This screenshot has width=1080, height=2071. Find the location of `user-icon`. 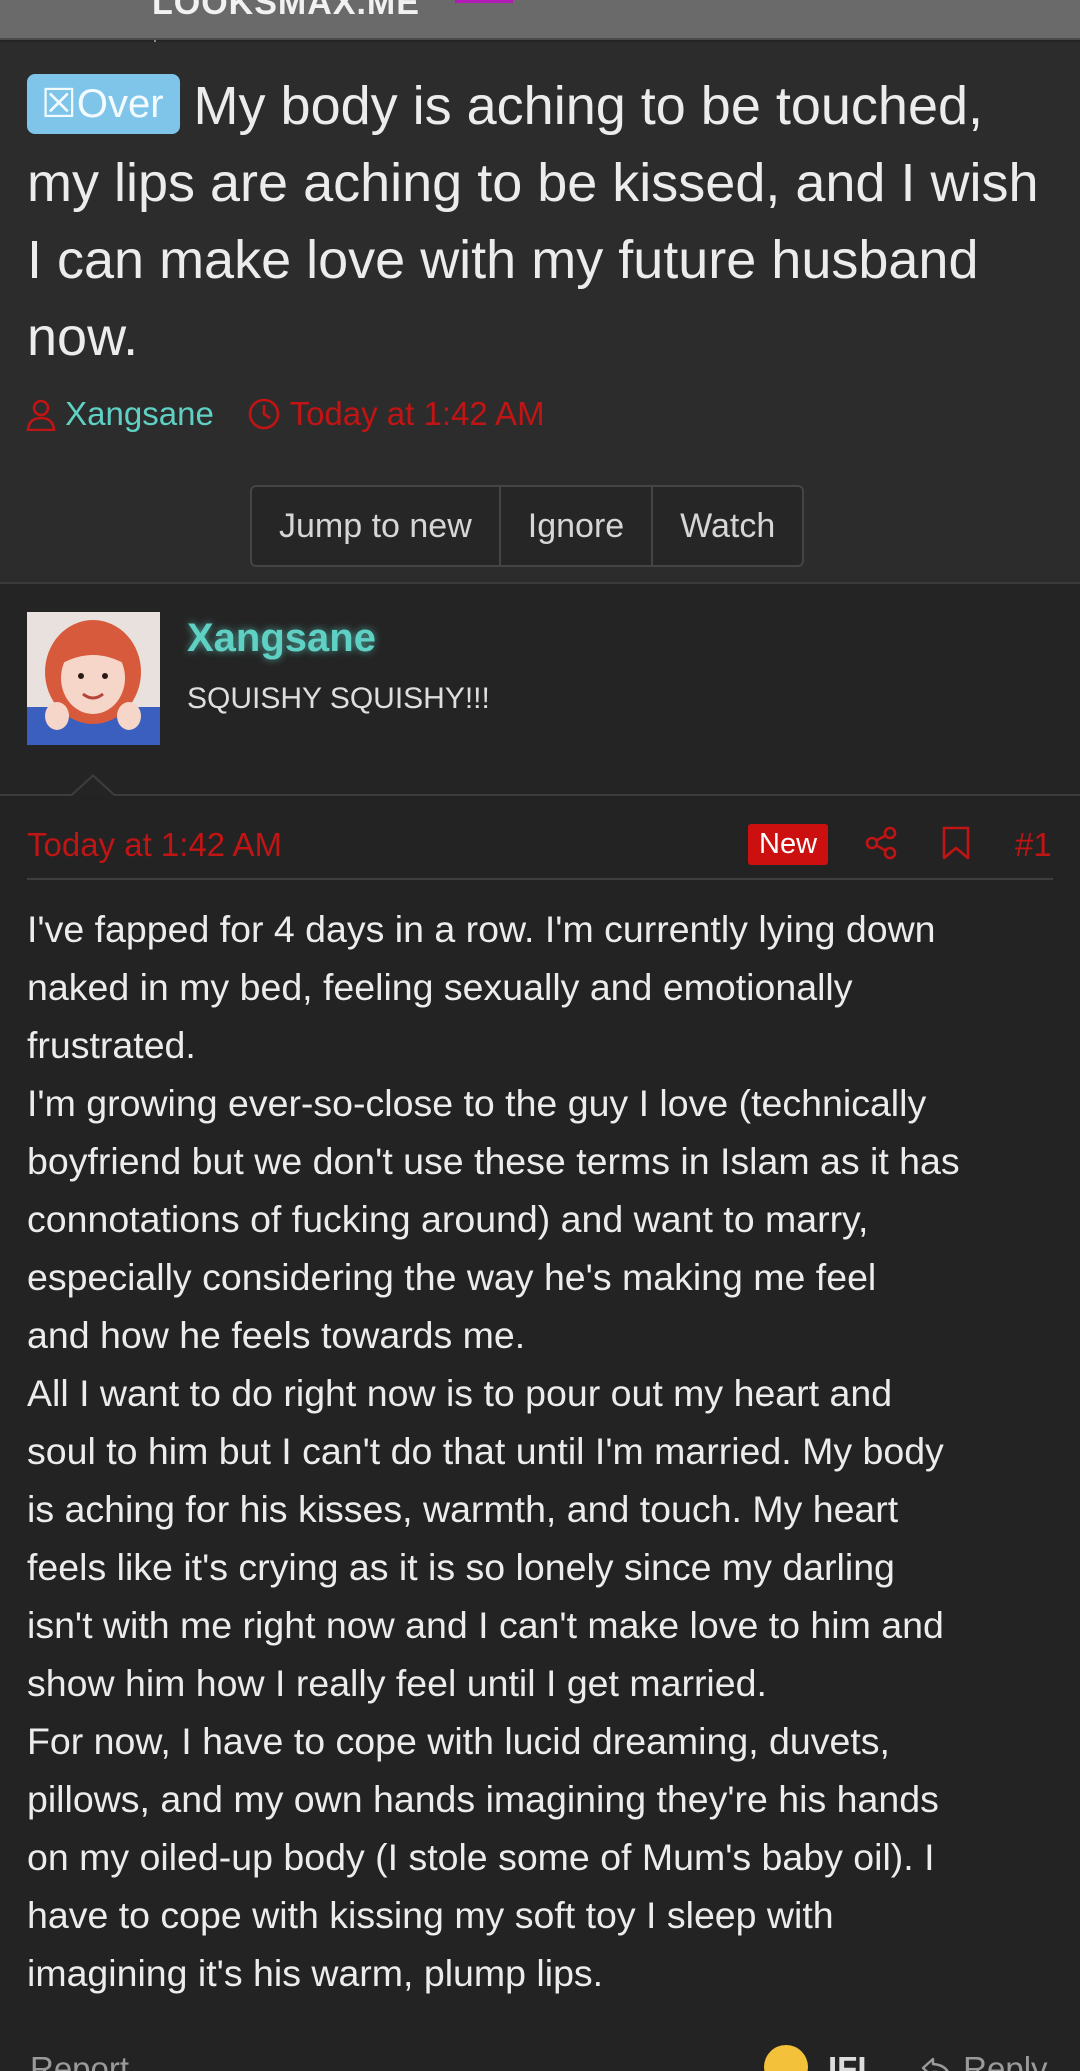

user-icon is located at coordinates (41, 415).